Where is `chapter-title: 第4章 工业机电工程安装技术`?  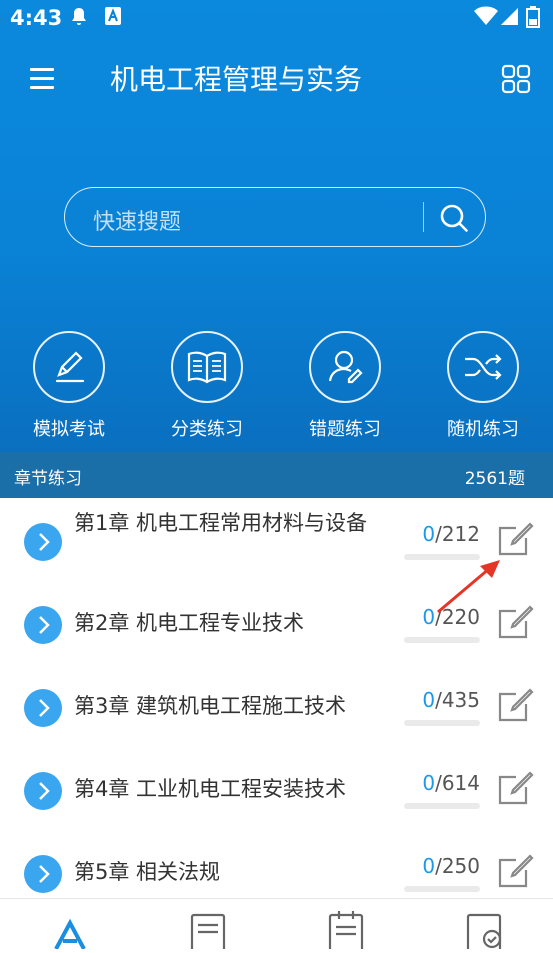
chapter-title: 第4章 工业机电工程安装技术 is located at coordinates (210, 789).